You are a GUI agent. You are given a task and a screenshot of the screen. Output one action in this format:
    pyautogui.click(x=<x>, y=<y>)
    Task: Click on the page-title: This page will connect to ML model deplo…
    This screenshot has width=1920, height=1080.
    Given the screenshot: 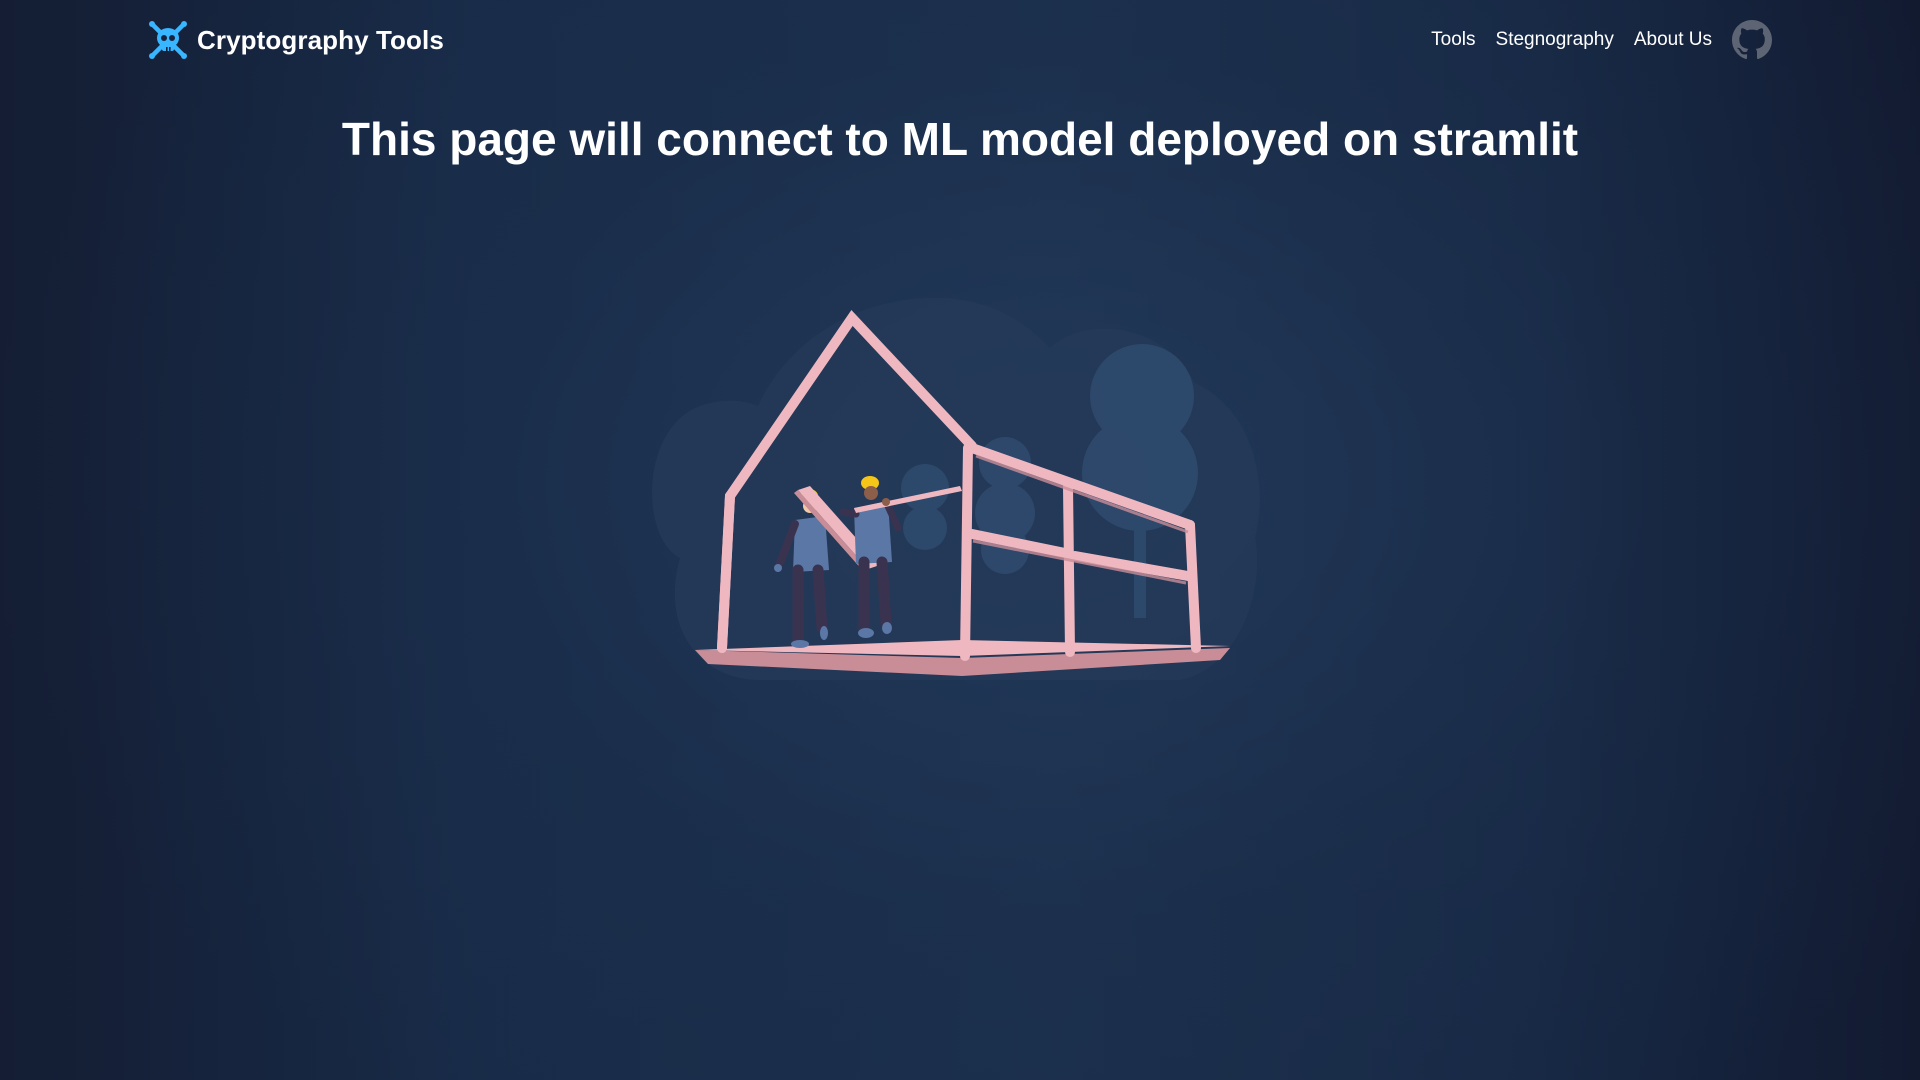 What is the action you would take?
    pyautogui.click(x=960, y=139)
    